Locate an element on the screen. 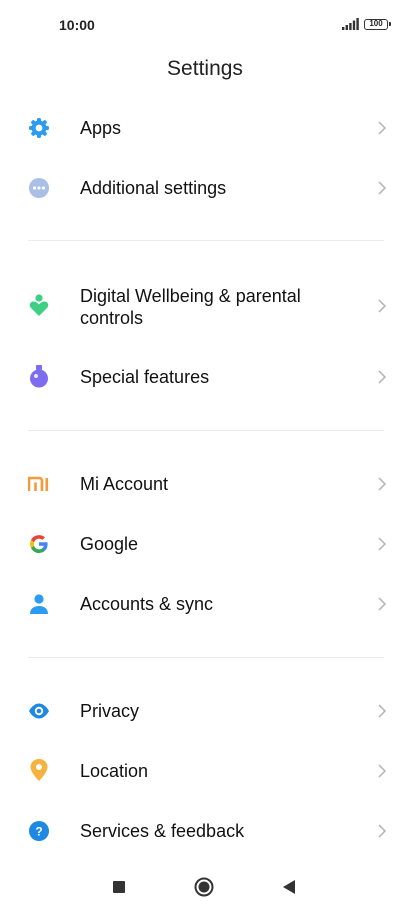  settings-item-services-feedback: ? Services & feedback is located at coordinates (205, 831).